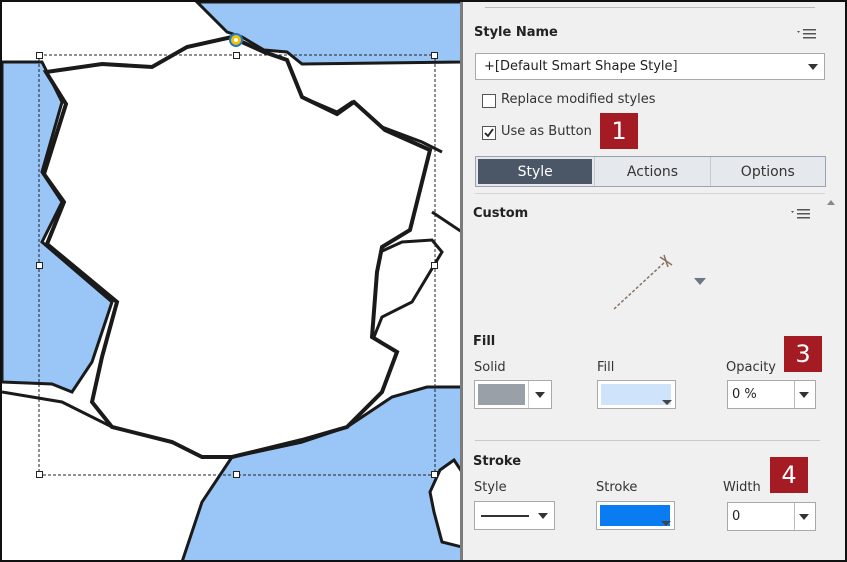  Describe the element at coordinates (771, 516) in the screenshot. I see `width-dropdown: 0` at that location.